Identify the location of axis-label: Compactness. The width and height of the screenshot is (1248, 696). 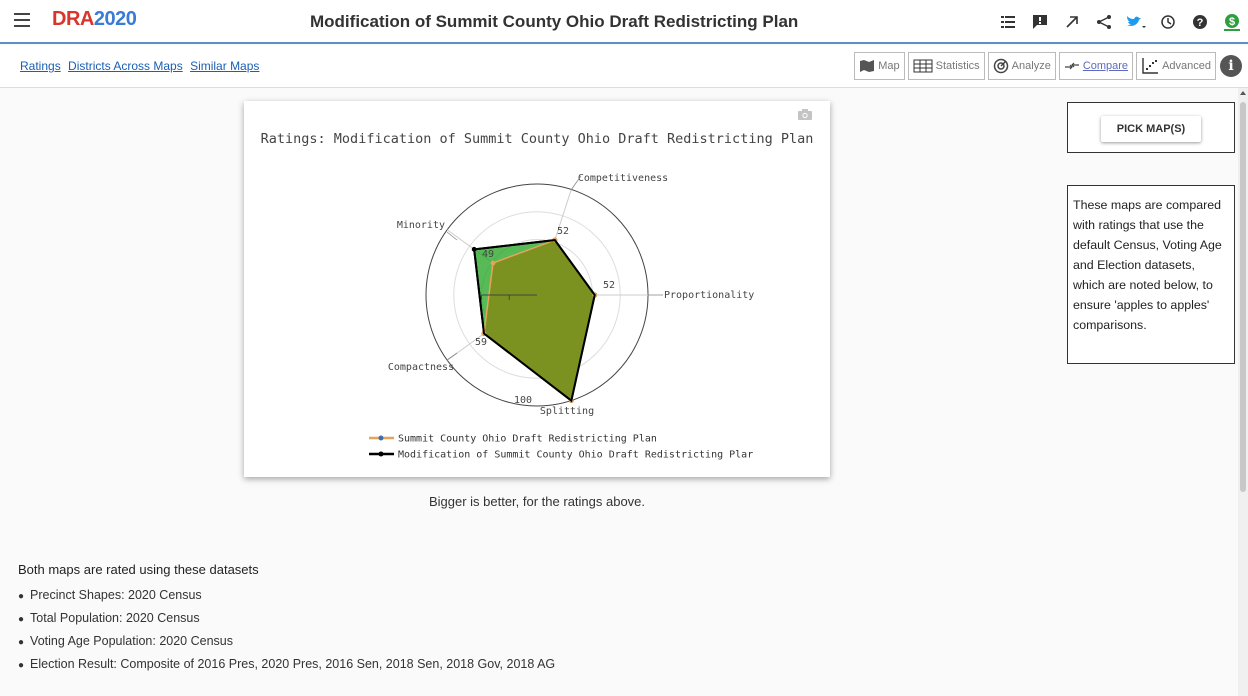
(421, 367).